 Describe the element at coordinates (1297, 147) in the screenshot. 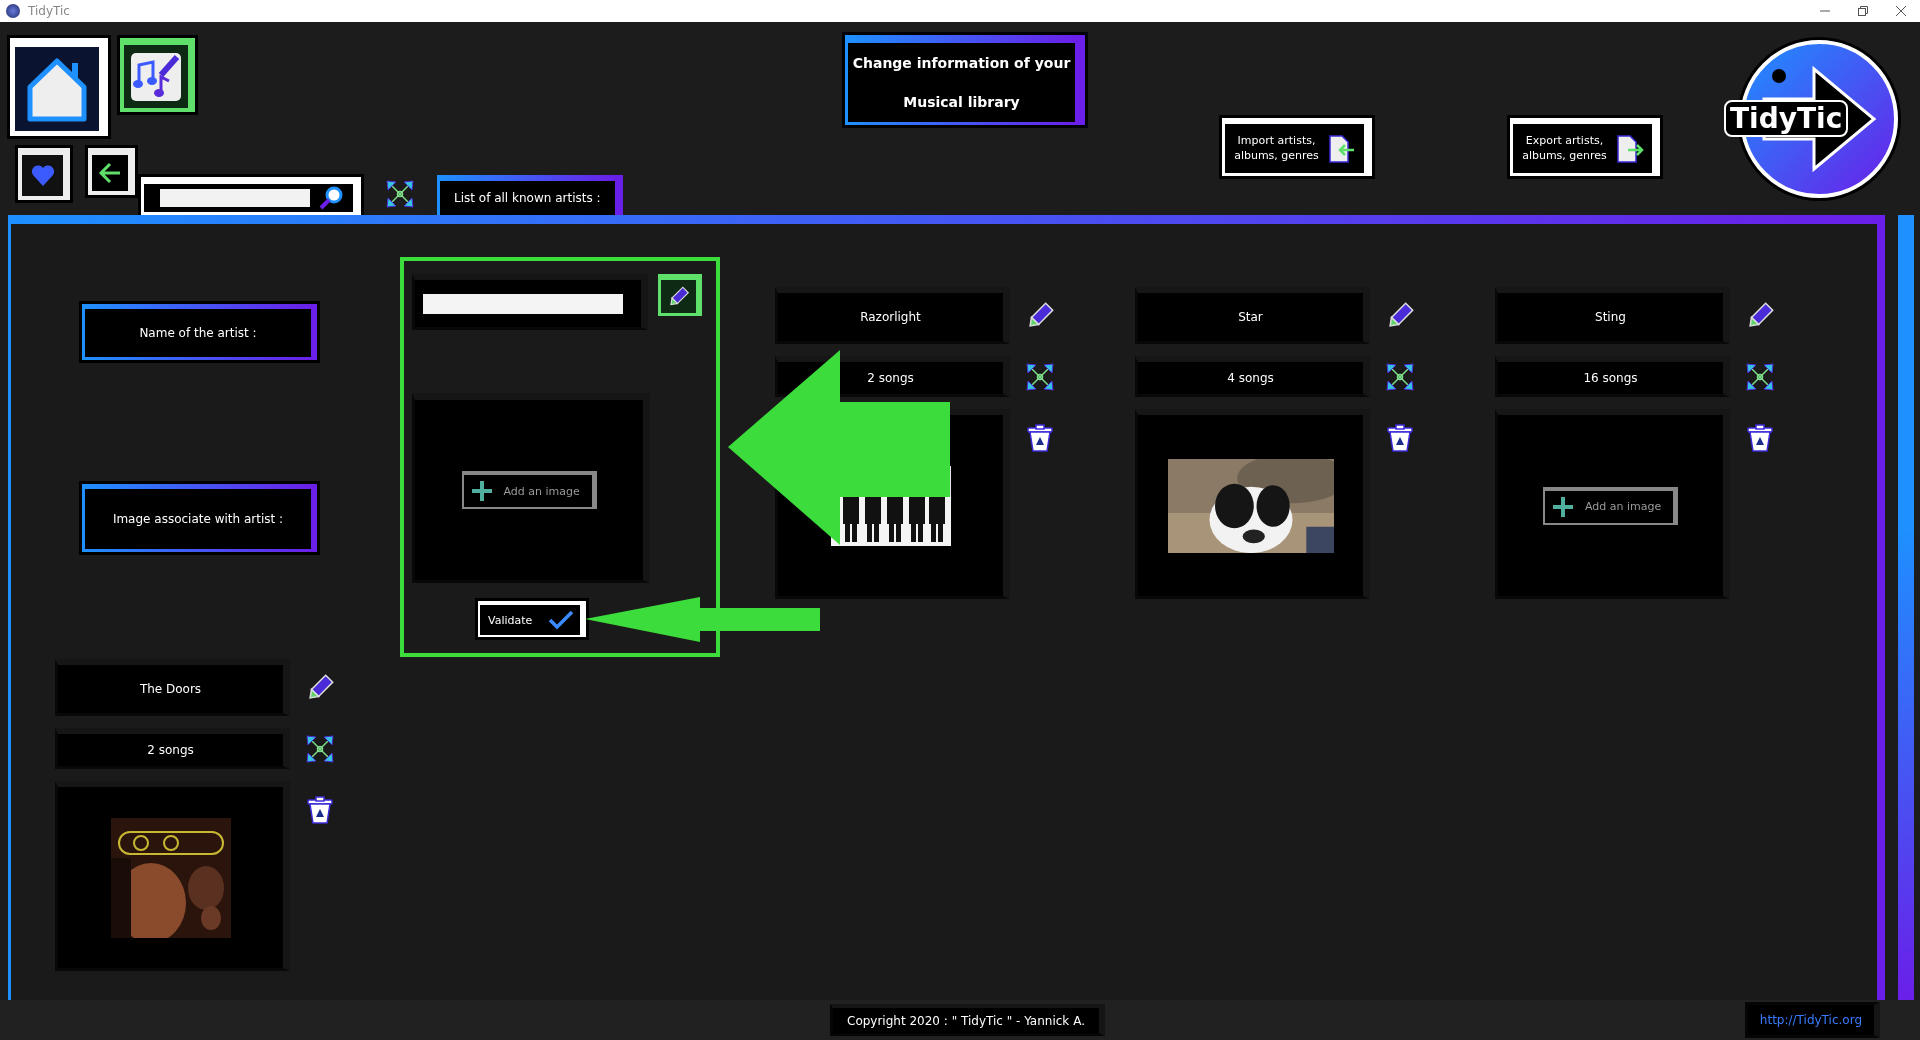

I see `import-button: Import artists, albums, genres` at that location.